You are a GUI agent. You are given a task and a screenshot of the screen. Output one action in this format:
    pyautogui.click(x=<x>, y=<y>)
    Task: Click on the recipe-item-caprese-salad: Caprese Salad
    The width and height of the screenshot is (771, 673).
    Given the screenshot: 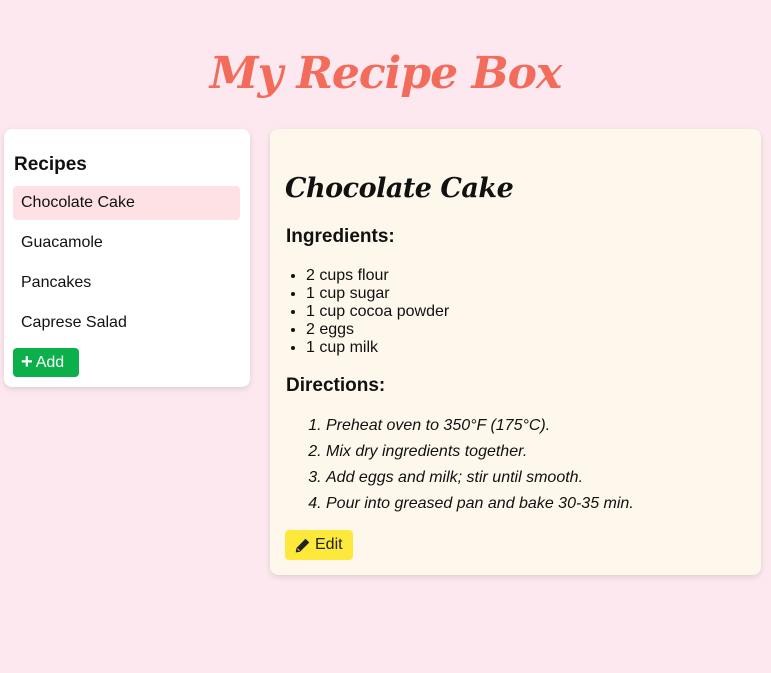 What is the action you would take?
    pyautogui.click(x=126, y=323)
    